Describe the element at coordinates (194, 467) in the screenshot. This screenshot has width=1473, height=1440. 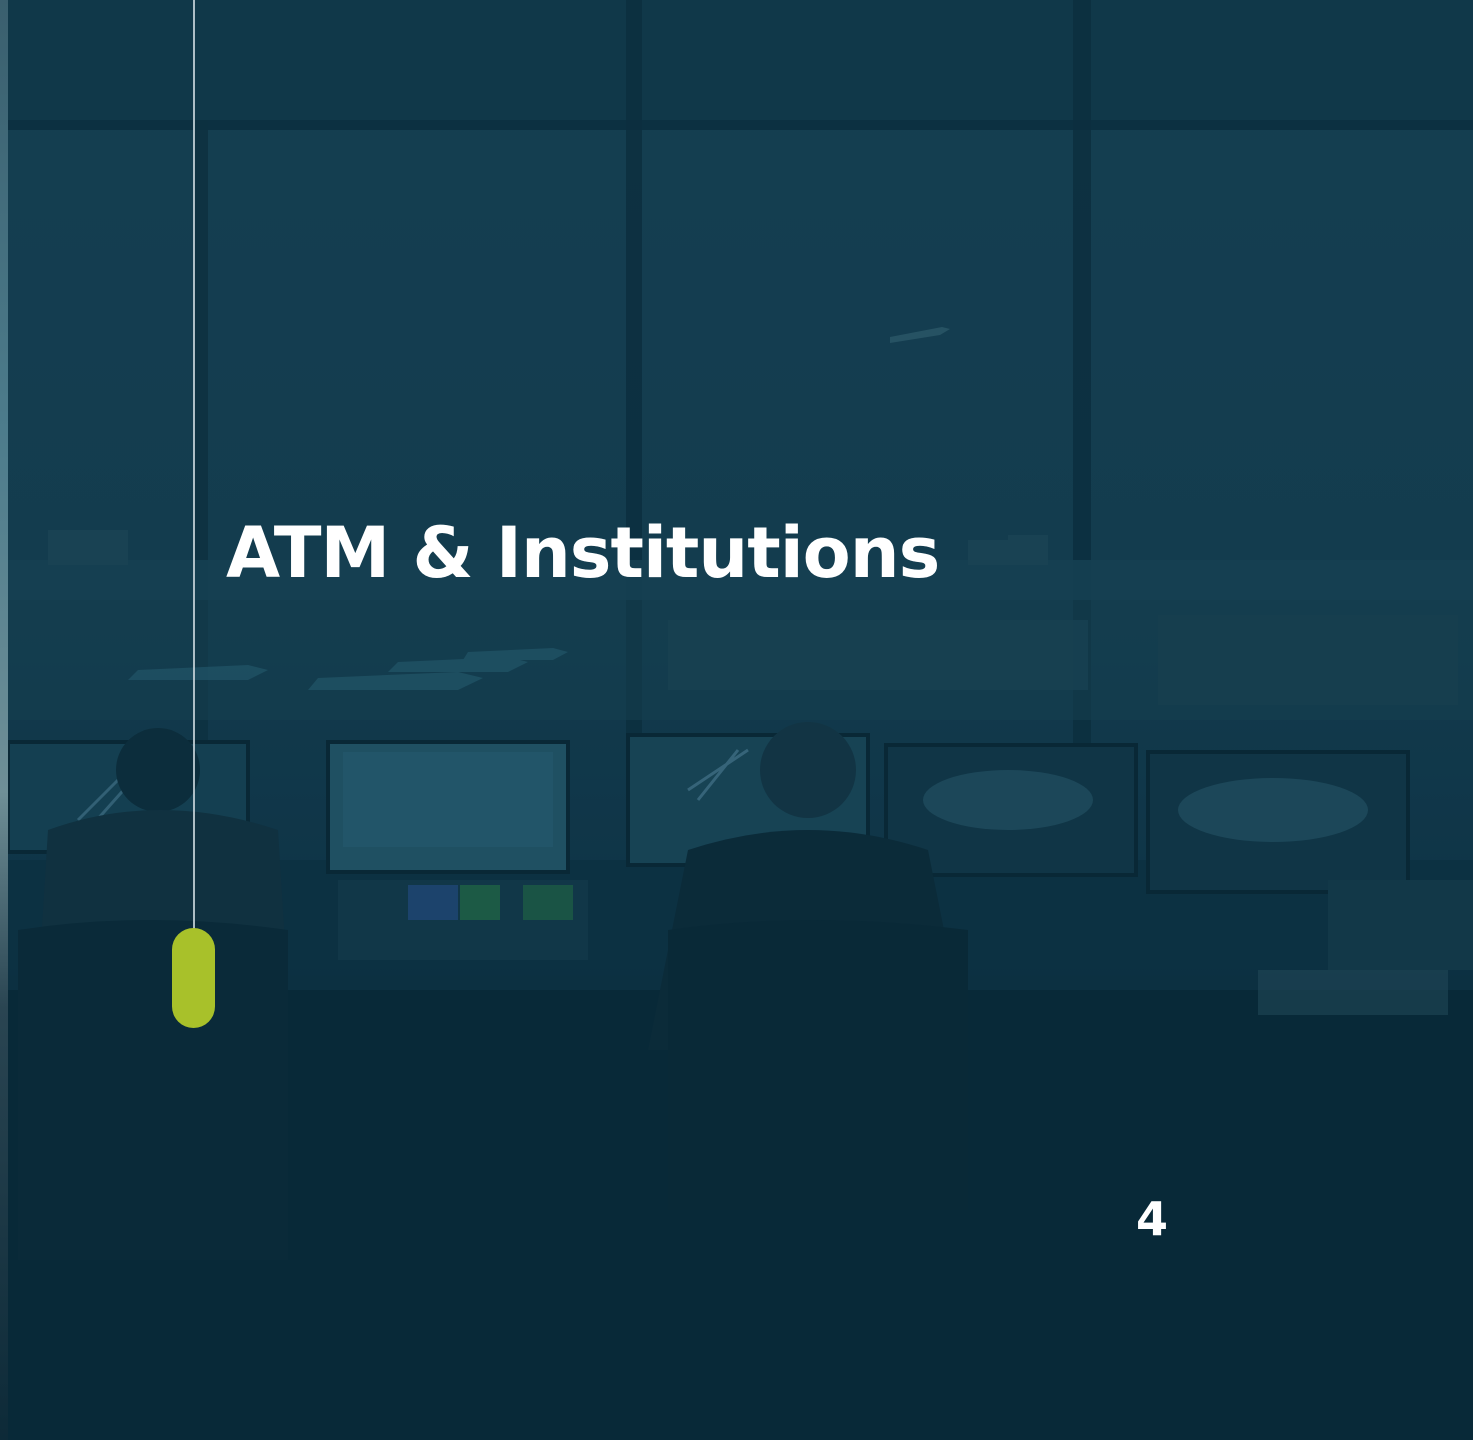
I see `timeline-line` at that location.